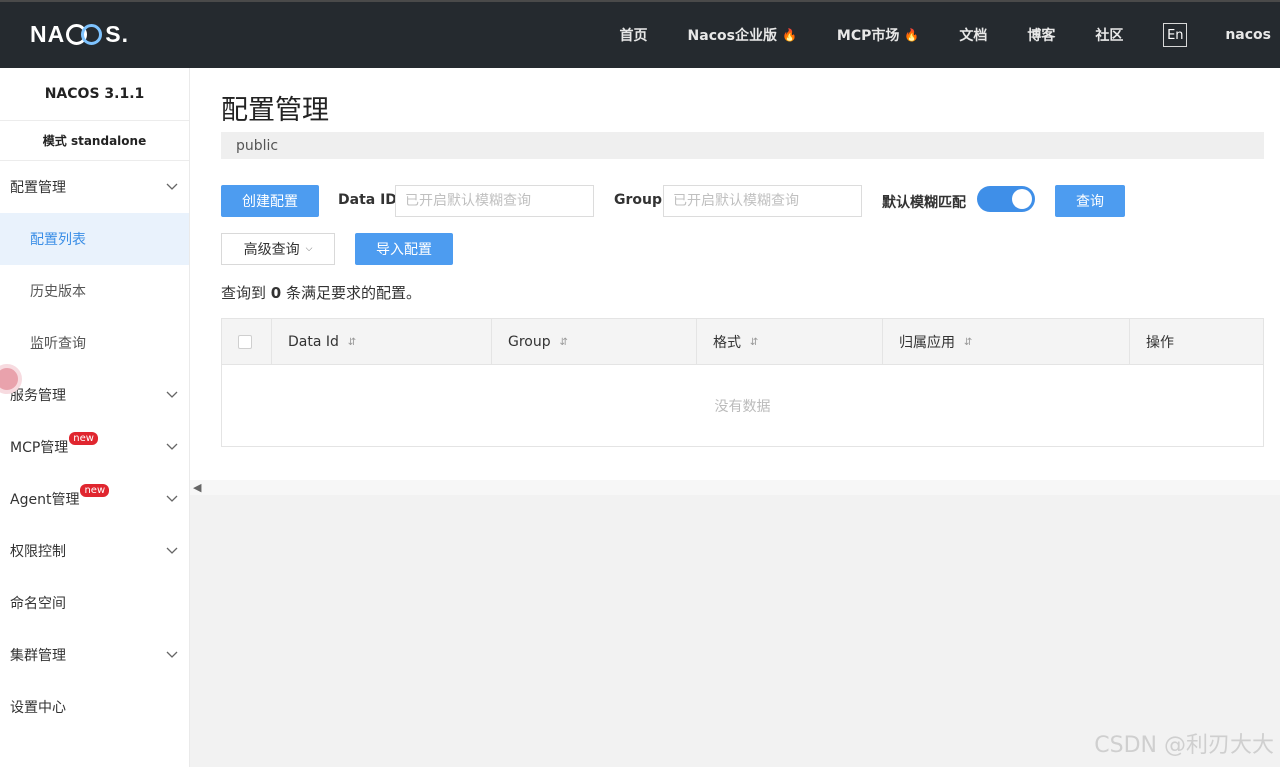  I want to click on nav-home: 首页, so click(634, 35).